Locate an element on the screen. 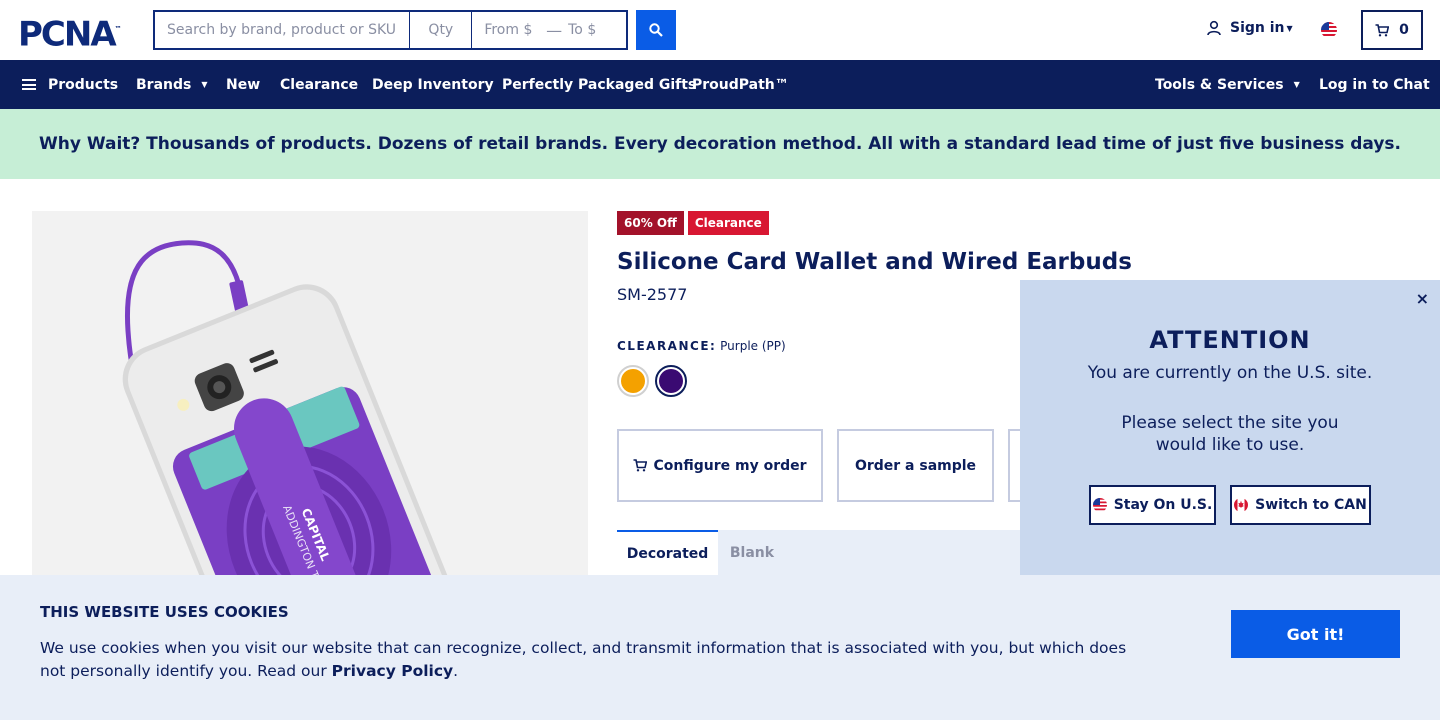 Image resolution: width=1440 pixels, height=720 pixels. stay-us-label: Stay On U.S. is located at coordinates (1163, 505).